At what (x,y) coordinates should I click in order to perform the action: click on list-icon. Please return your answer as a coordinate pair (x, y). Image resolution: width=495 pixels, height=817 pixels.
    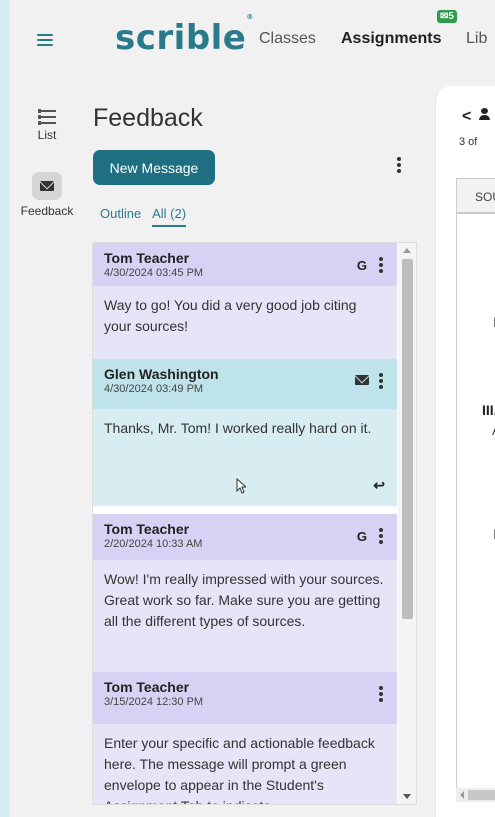
    Looking at the image, I should click on (47, 117).